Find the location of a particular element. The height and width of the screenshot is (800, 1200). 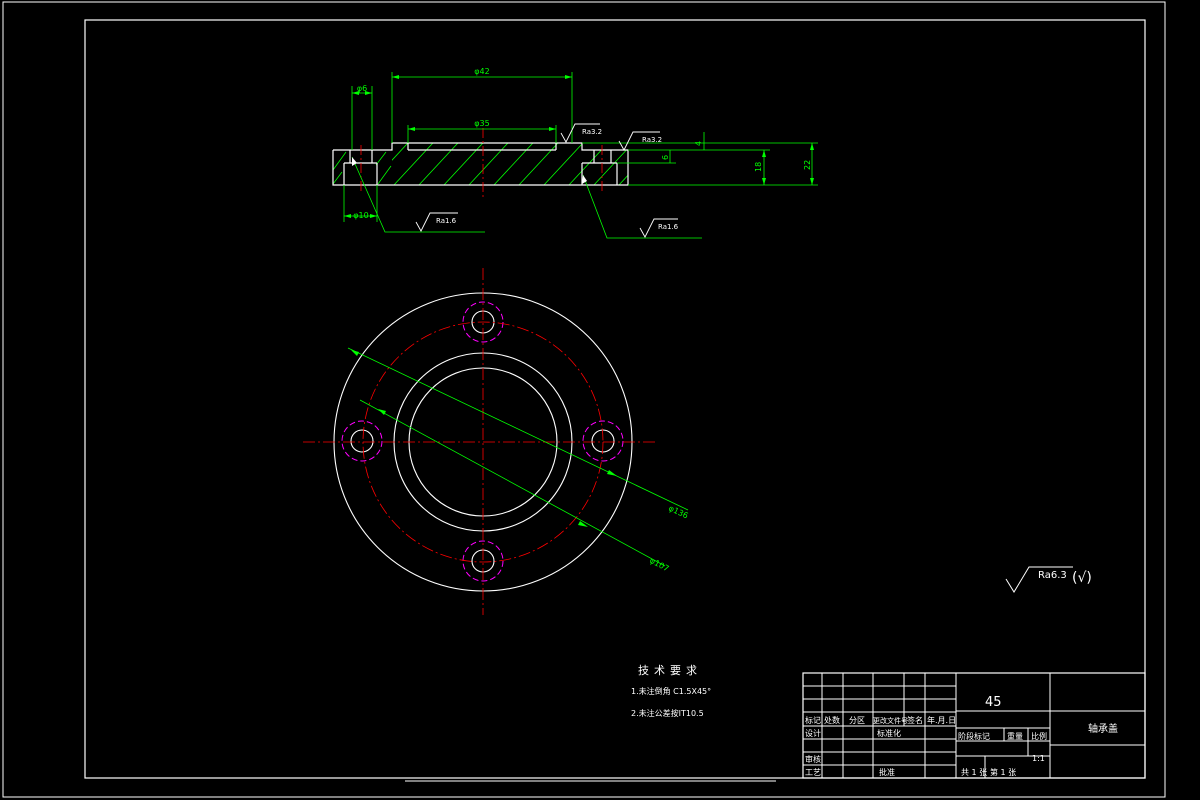

designer: 设计 is located at coordinates (813, 733).